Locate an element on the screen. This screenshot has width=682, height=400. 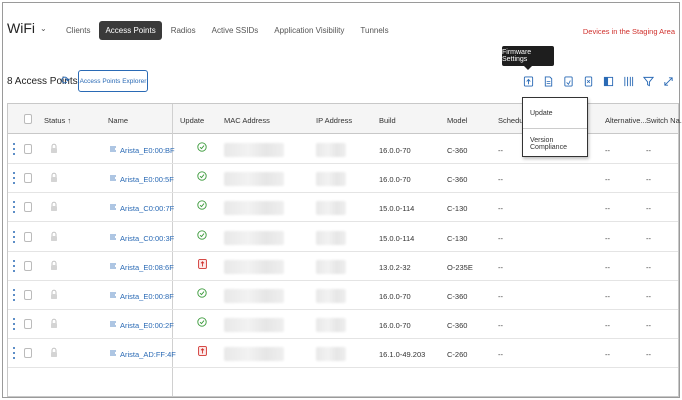
delete-icon is located at coordinates (588, 81).